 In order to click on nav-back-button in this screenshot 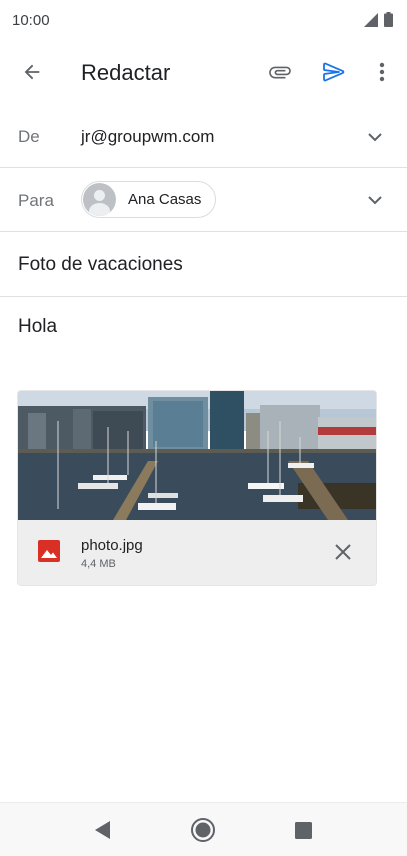, I will do `click(103, 830)`.